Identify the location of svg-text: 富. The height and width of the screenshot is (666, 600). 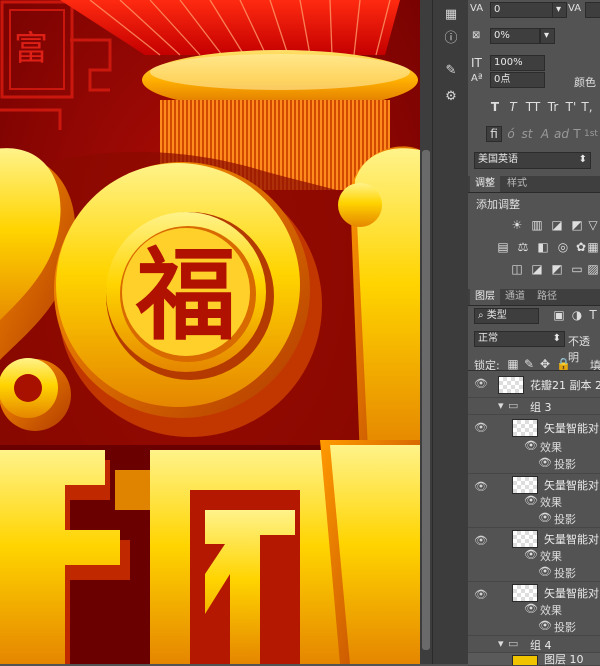
(31, 49).